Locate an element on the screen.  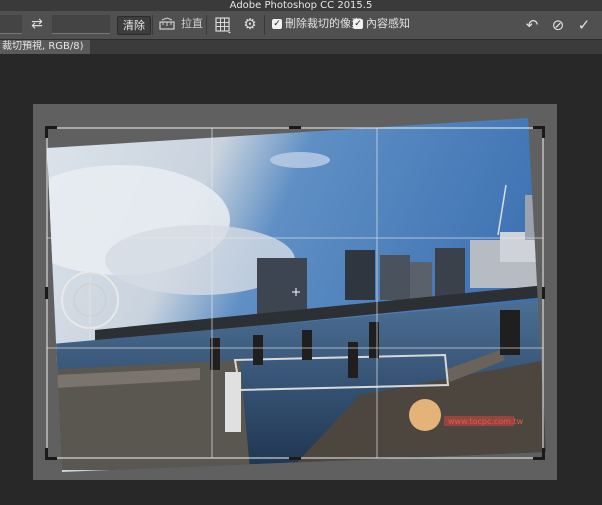
window-title: Adobe Photoshop CC 2015.5 is located at coordinates (301, 5).